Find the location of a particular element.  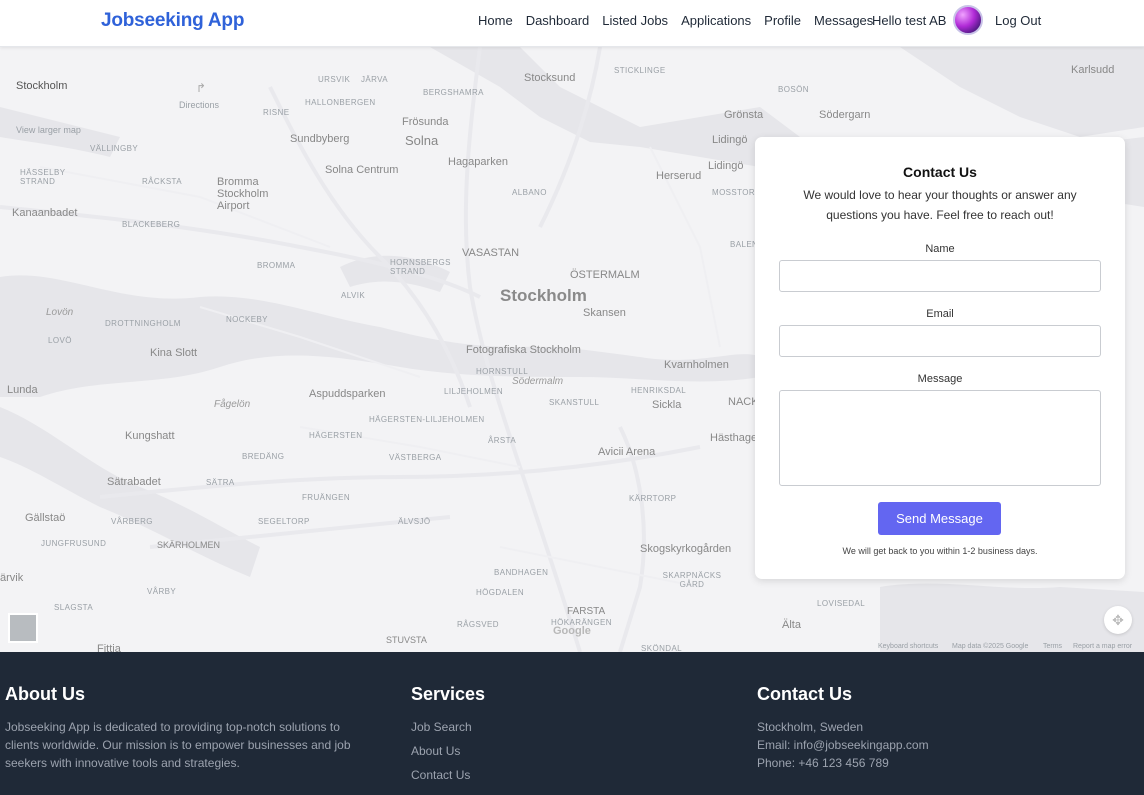

map-label: VÄSTBERGA is located at coordinates (415, 457).